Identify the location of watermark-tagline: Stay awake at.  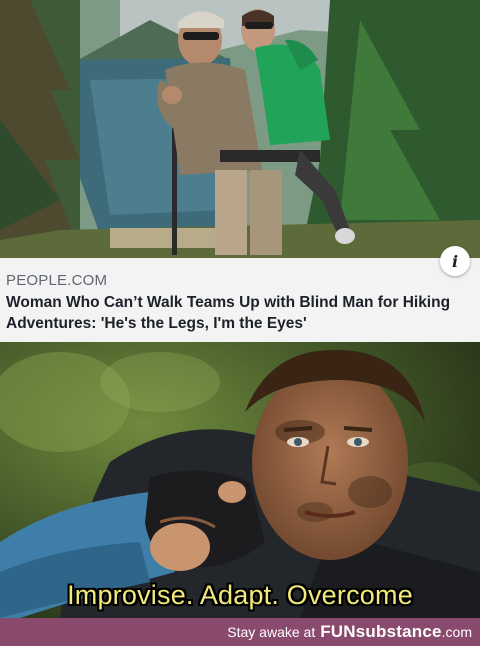
(271, 632).